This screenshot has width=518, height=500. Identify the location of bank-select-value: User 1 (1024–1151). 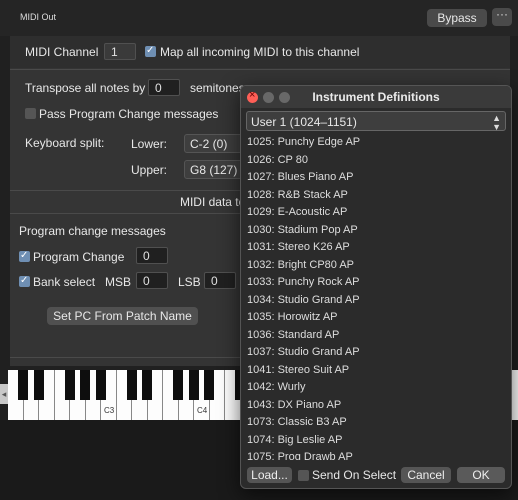
(304, 122).